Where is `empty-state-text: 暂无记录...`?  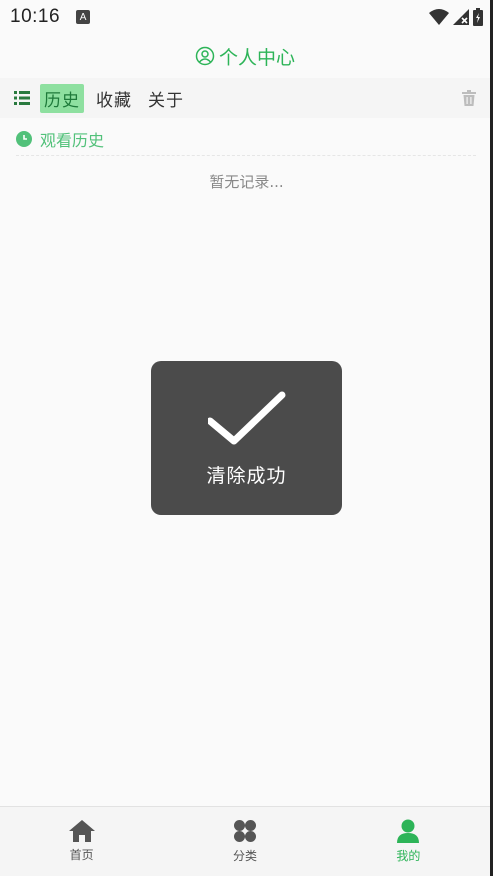
empty-state-text: 暂无记录... is located at coordinates (246, 182).